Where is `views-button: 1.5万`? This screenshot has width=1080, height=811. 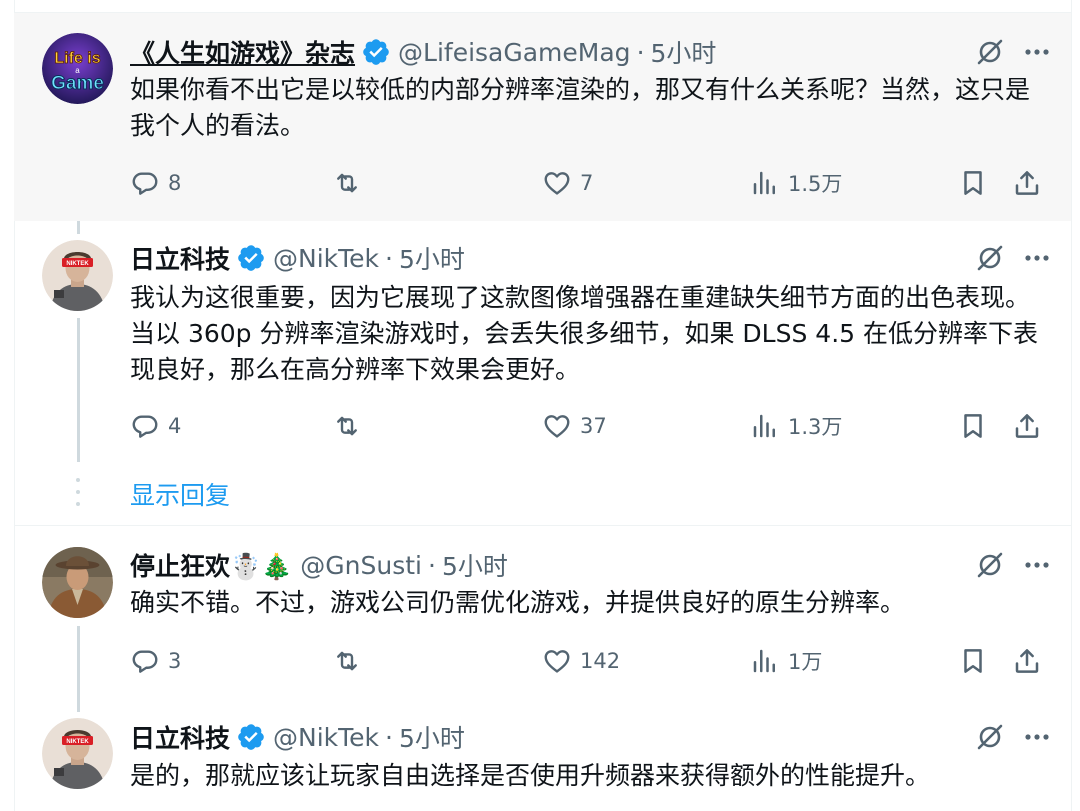
views-button: 1.5万 is located at coordinates (796, 183).